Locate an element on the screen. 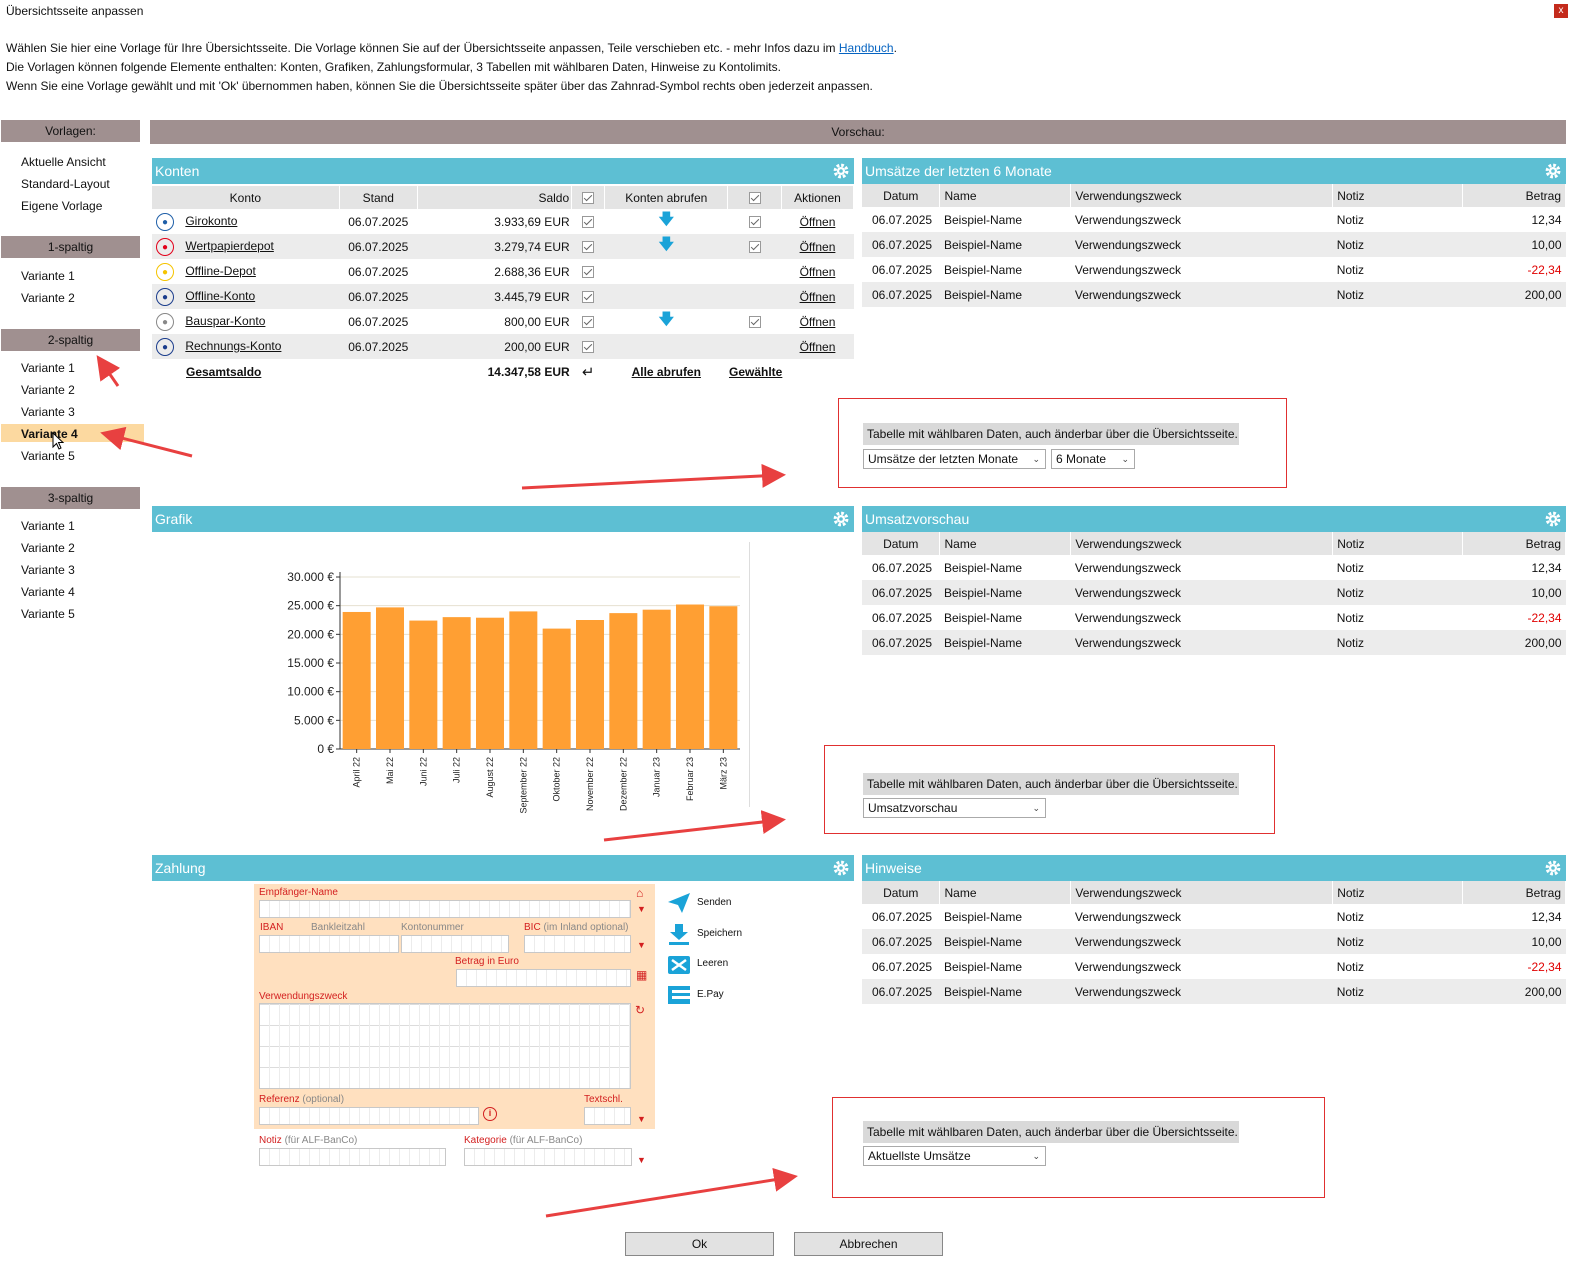  col-saldo-check is located at coordinates (588, 197).